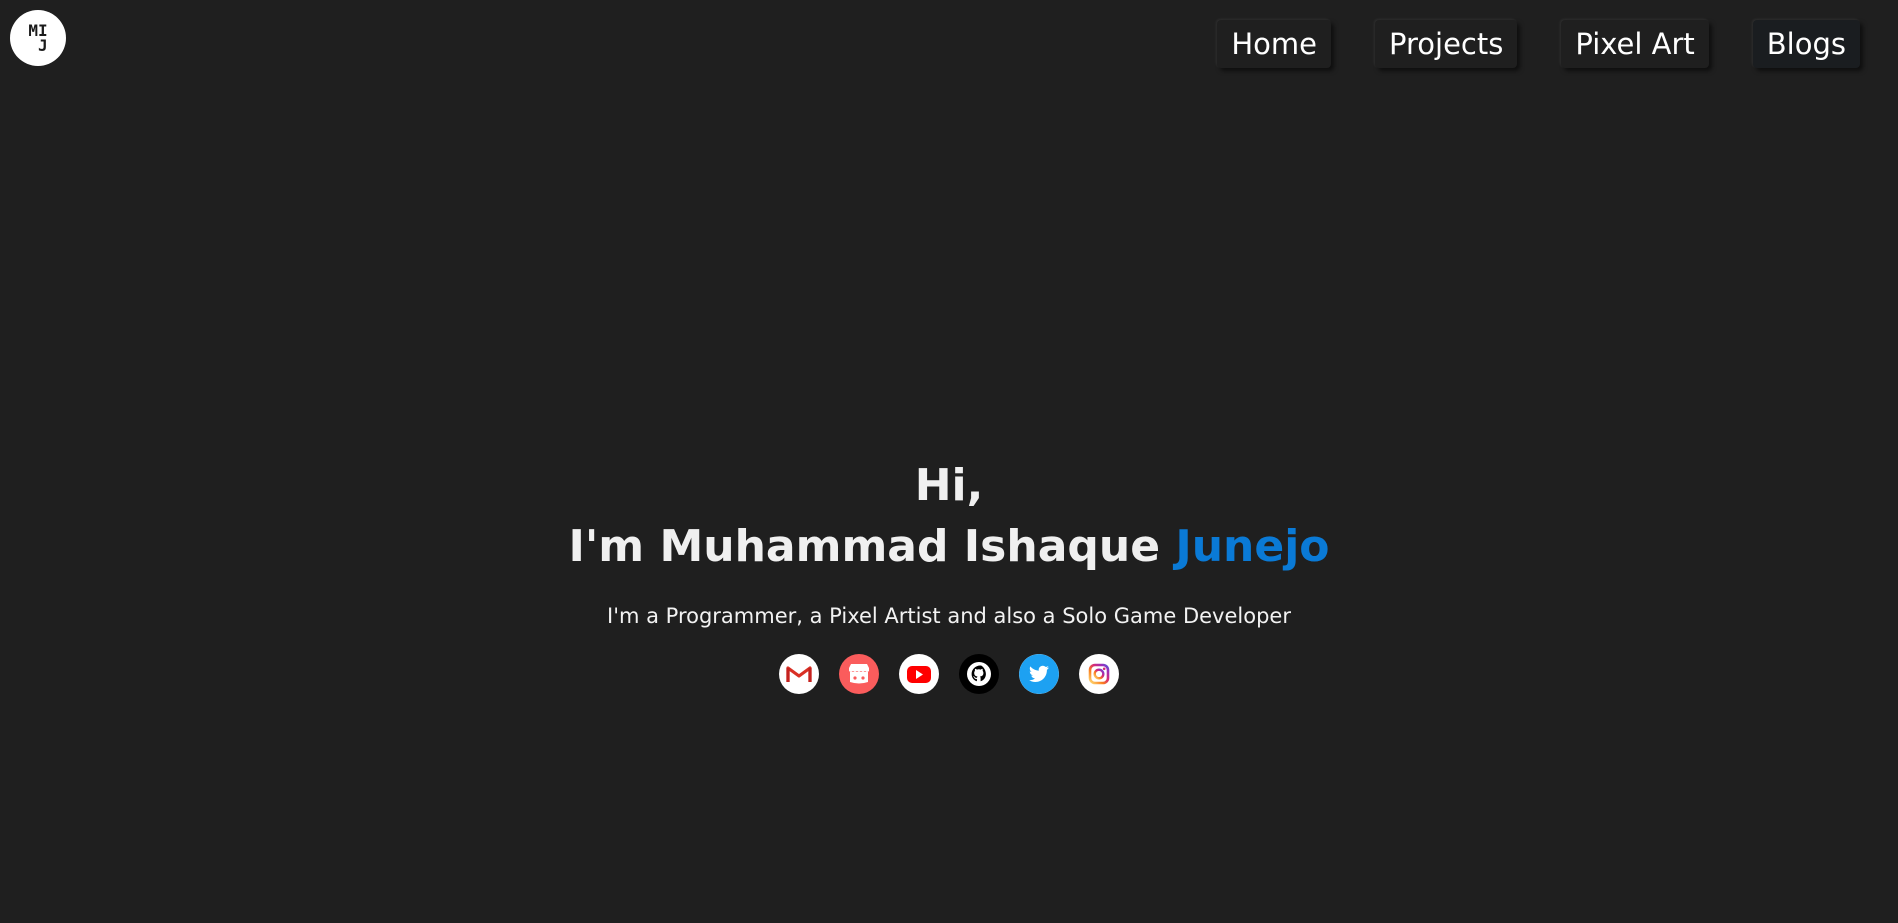 The image size is (1898, 923). What do you see at coordinates (1446, 44) in the screenshot?
I see `nav-projects: Projects` at bounding box center [1446, 44].